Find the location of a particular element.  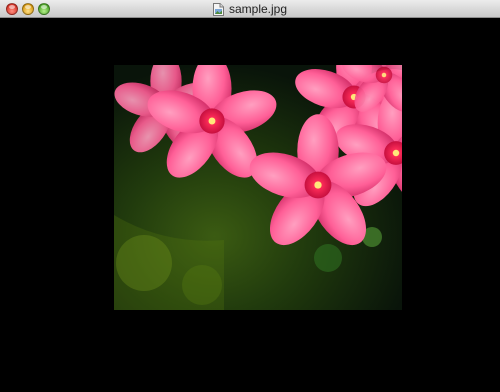

close-icon is located at coordinates (12, 9).